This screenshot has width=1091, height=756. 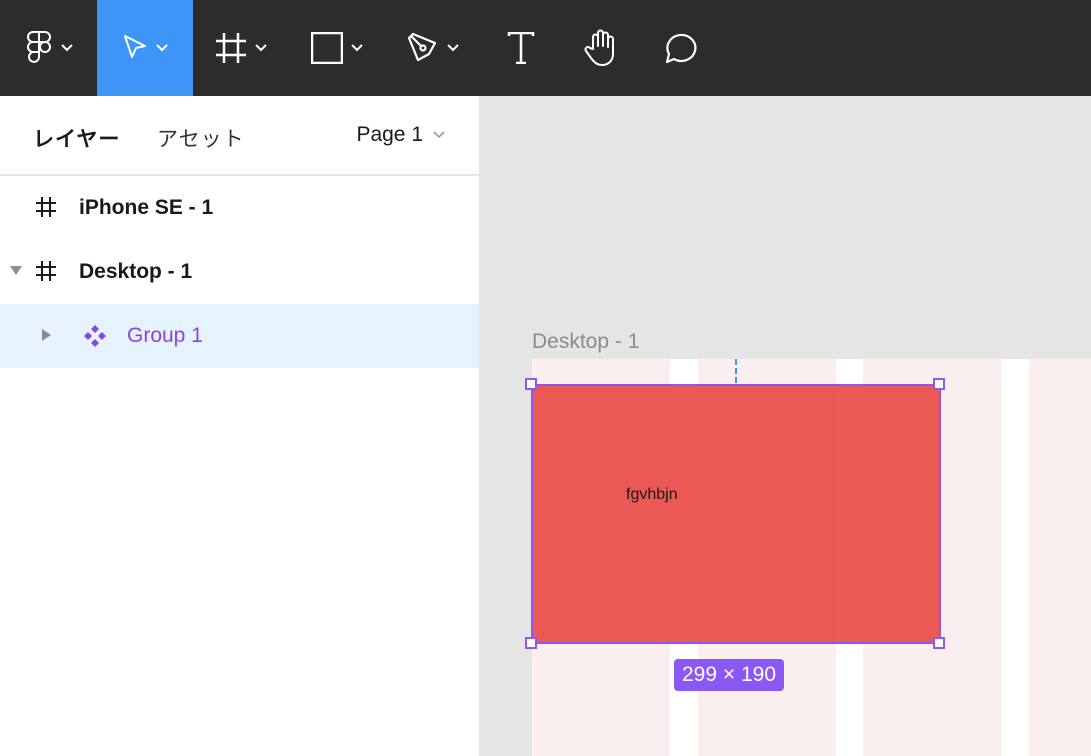 What do you see at coordinates (239, 208) in the screenshot?
I see `layer-row-iphone-se: iPhone SE - 1` at bounding box center [239, 208].